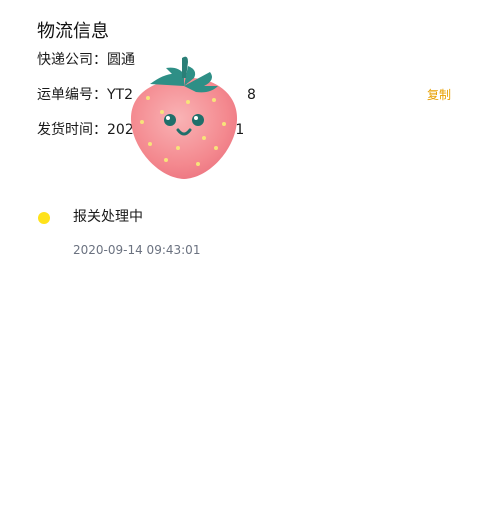 This screenshot has height=522, width=500. Describe the element at coordinates (184, 128) in the screenshot. I see `strawberry-body` at that location.